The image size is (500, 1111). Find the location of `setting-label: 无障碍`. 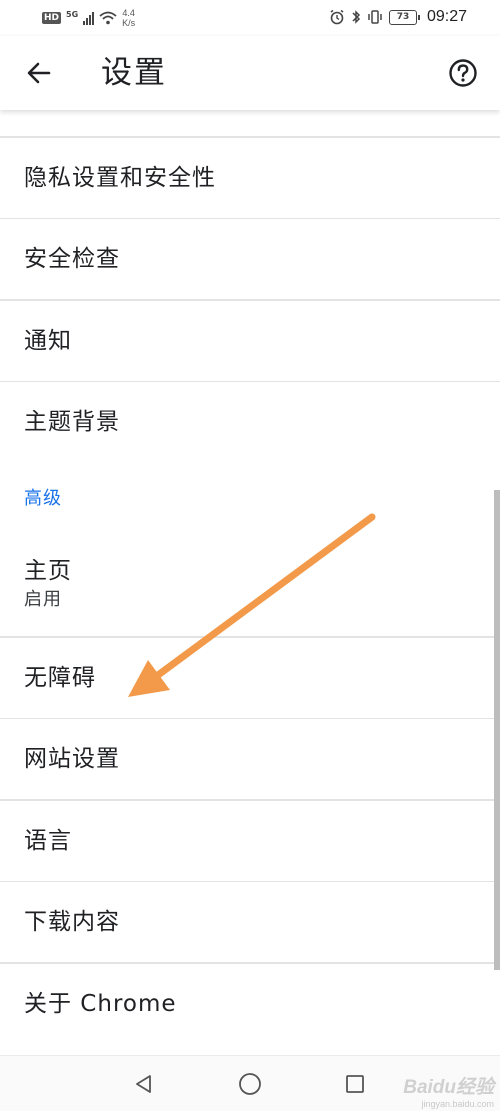

setting-label: 无障碍 is located at coordinates (60, 677).